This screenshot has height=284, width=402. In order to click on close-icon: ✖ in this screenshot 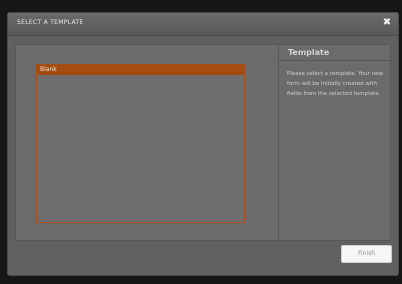, I will do `click(387, 23)`.